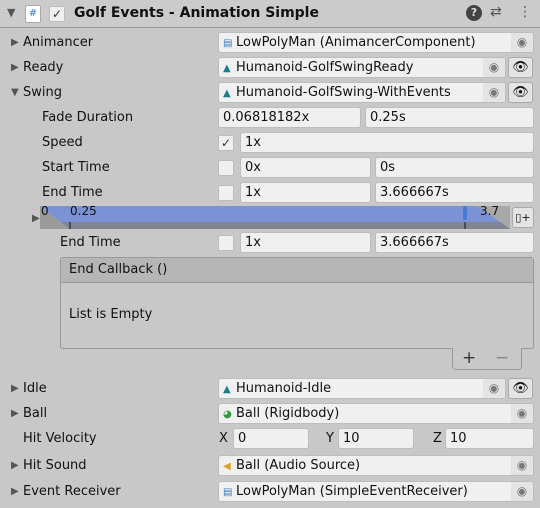 This screenshot has width=540, height=508. I want to click on collapse-arrow-icon: ▼, so click(15, 93).